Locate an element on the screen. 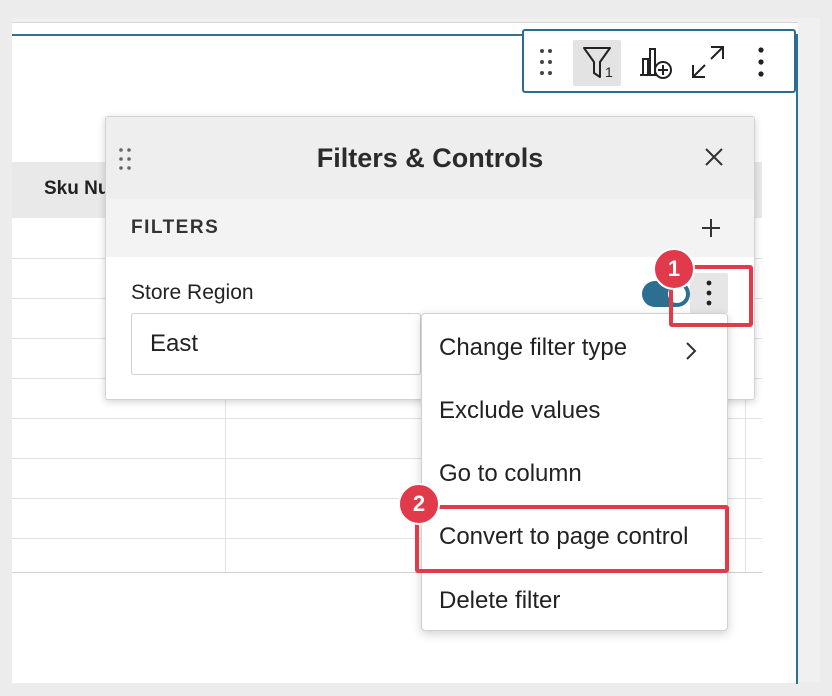 The image size is (832, 696). panel-title: Filters & Controls is located at coordinates (430, 158).